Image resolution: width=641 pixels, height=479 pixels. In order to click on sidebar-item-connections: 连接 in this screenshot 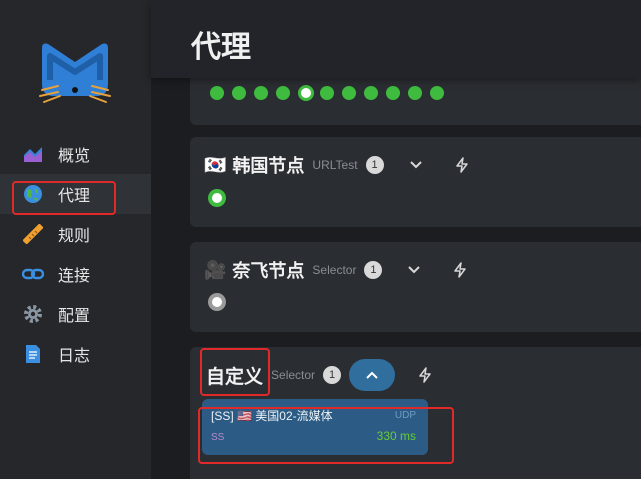, I will do `click(75, 274)`.